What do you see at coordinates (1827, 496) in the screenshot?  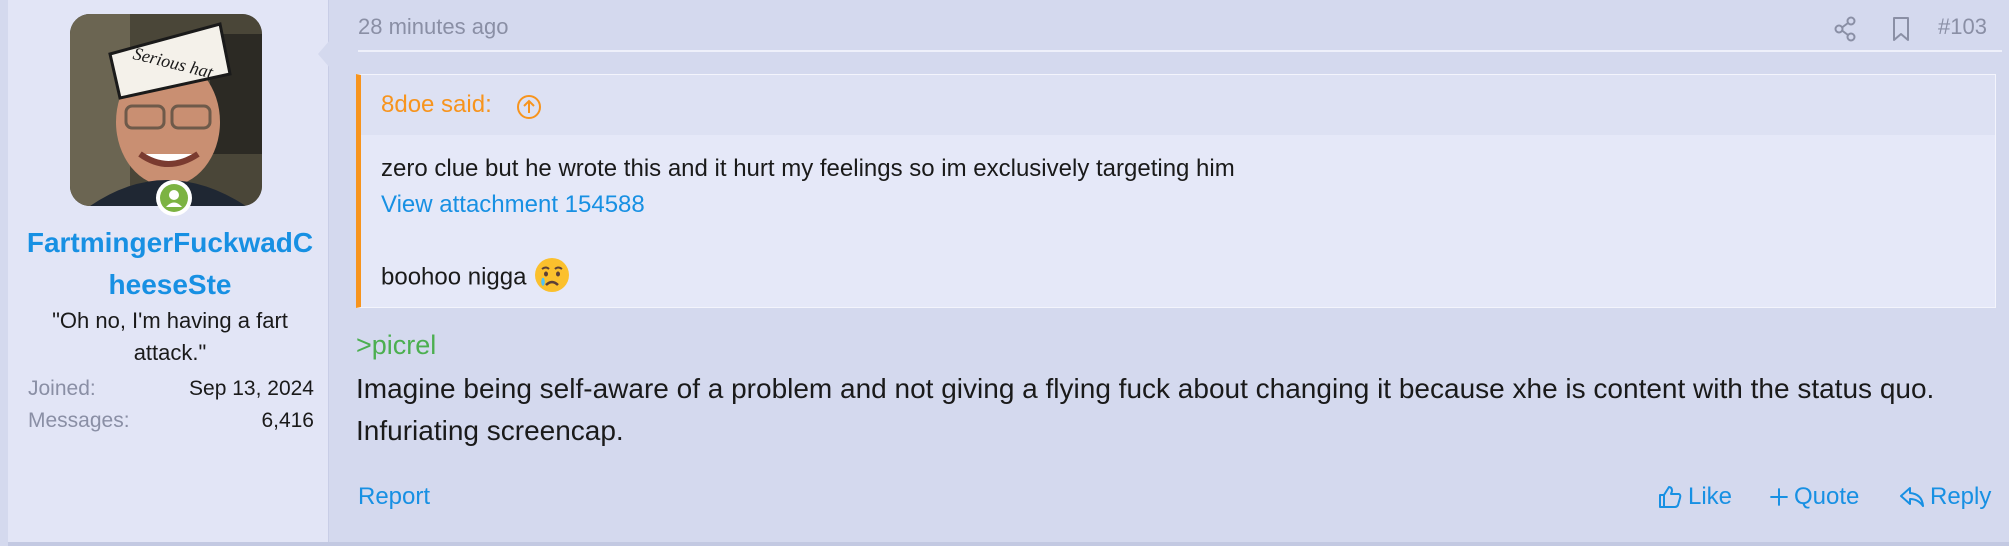 I see `quote-label: Quote` at bounding box center [1827, 496].